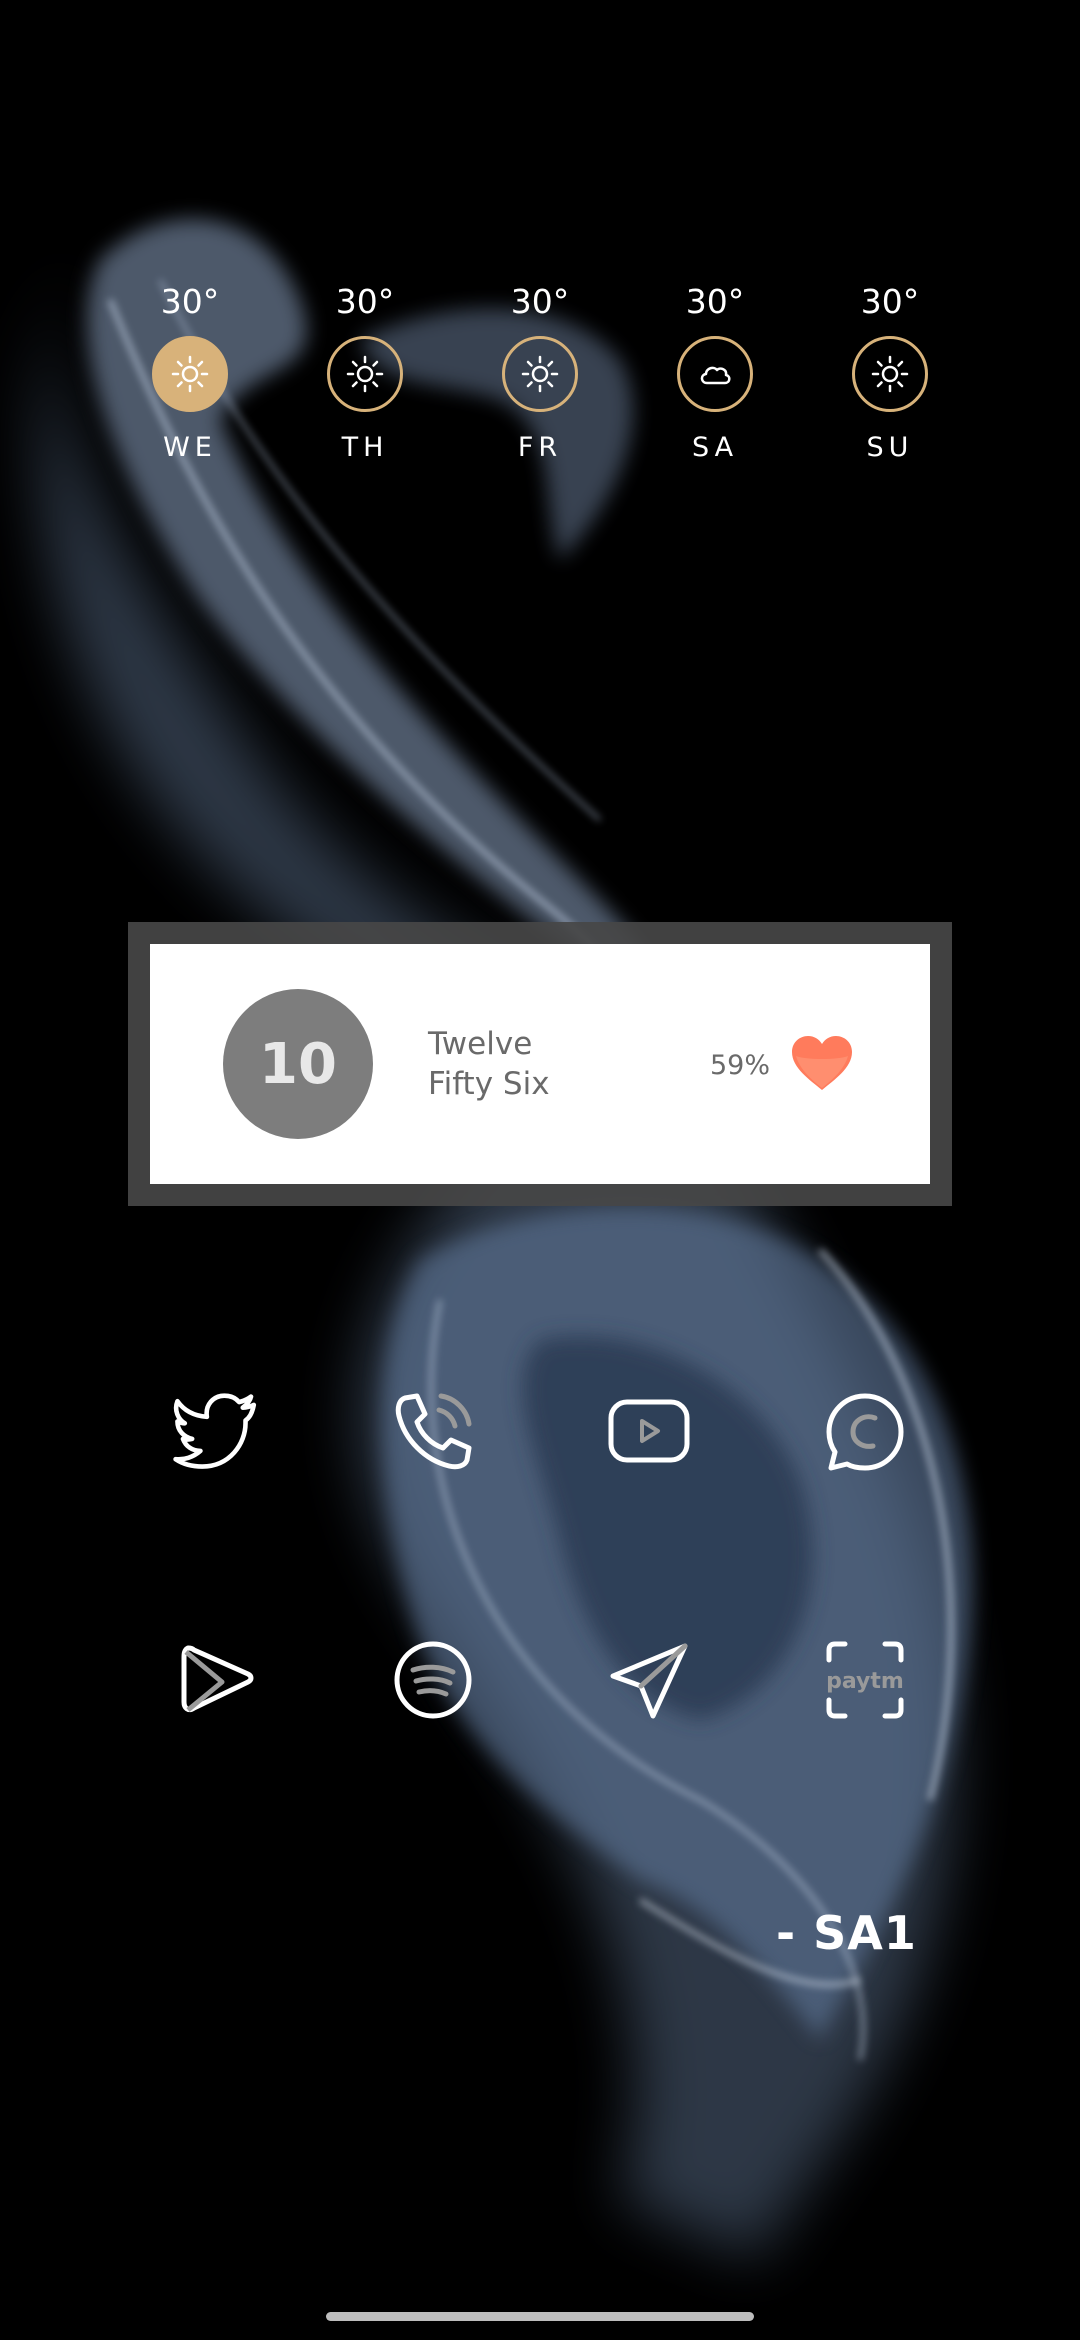 The image size is (1080, 2340). I want to click on forecast-day-sa: 30° SA, so click(715, 373).